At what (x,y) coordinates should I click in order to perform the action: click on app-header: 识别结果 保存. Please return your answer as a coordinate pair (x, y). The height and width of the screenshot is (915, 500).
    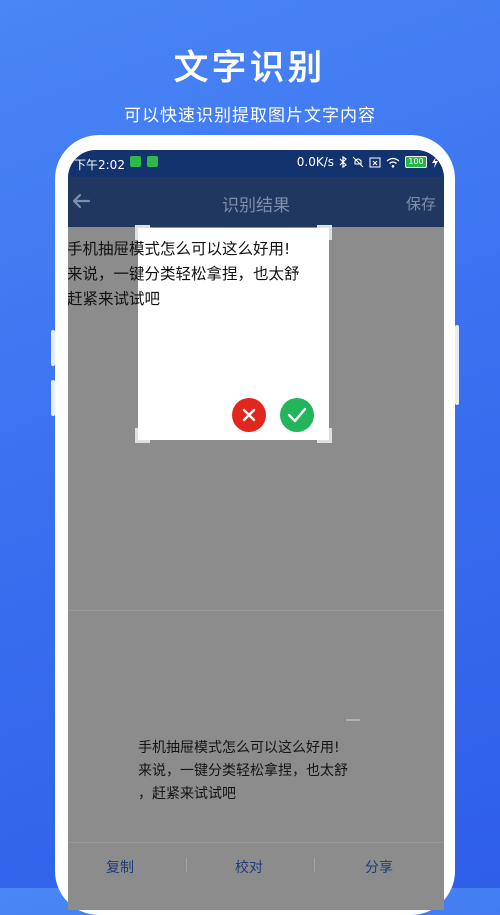
    Looking at the image, I should click on (256, 202).